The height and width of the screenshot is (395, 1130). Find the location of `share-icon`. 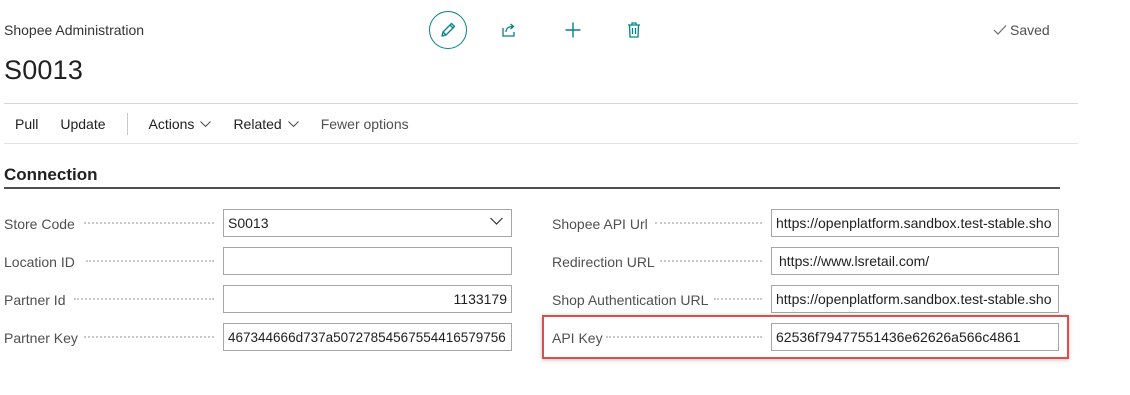

share-icon is located at coordinates (508, 30).